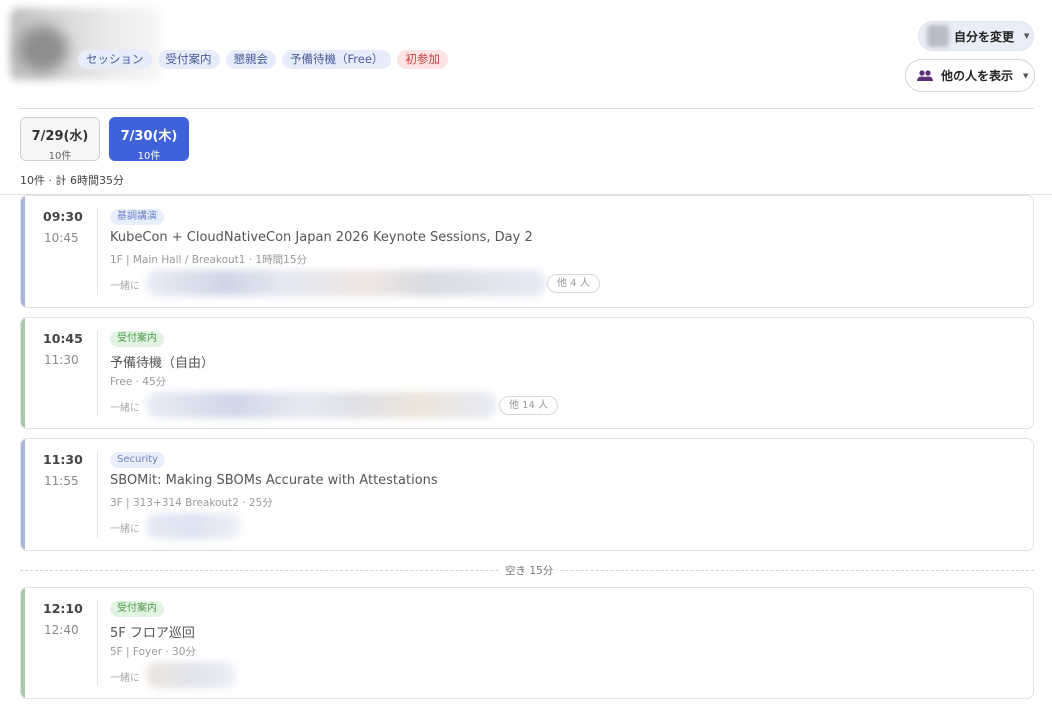  What do you see at coordinates (209, 260) in the screenshot?
I see `session-meta: 1F | Main Hall / Breakout1 · 1時間15分` at bounding box center [209, 260].